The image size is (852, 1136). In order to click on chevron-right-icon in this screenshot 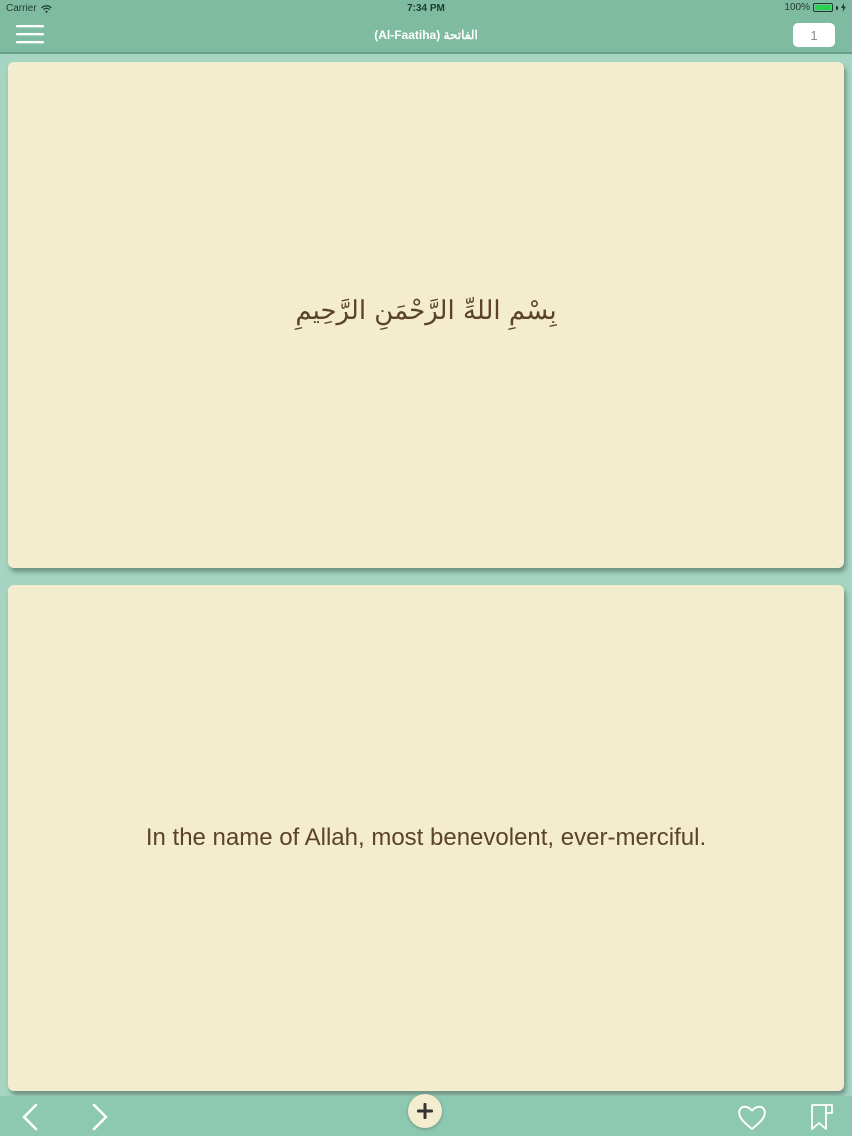, I will do `click(99, 1117)`.